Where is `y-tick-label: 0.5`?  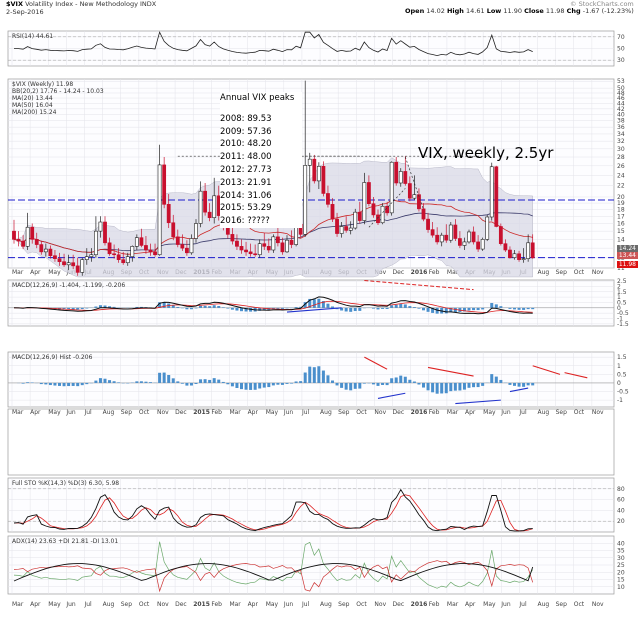 y-tick-label: 0.5 is located at coordinates (622, 374).